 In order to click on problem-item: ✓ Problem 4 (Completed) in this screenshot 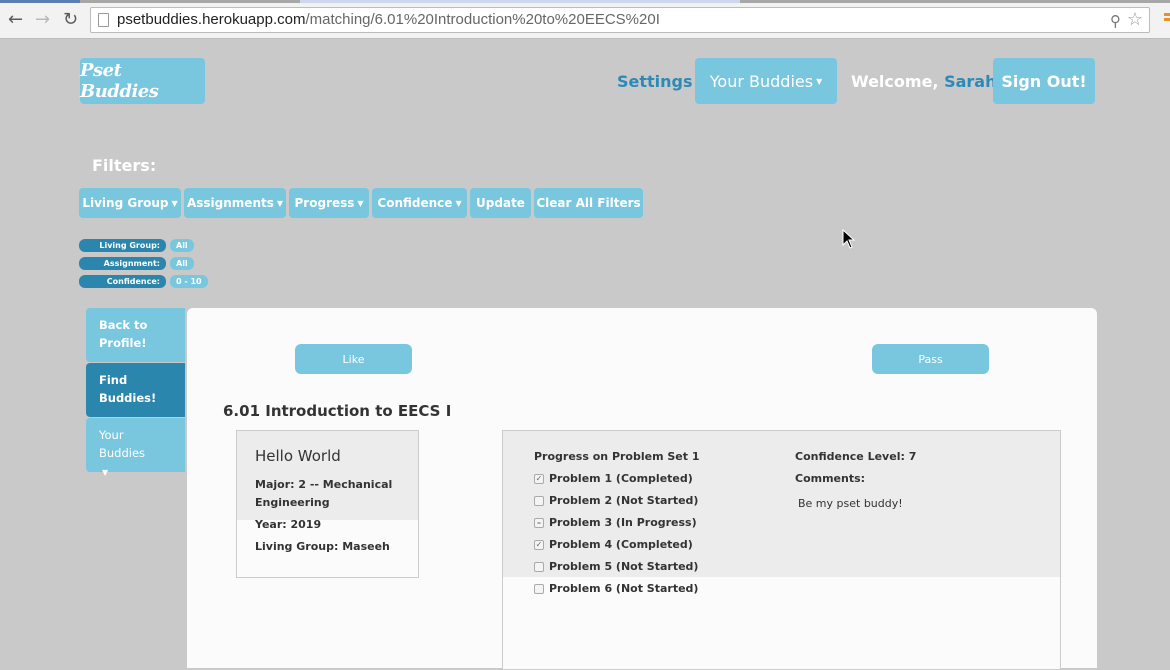, I will do `click(613, 544)`.